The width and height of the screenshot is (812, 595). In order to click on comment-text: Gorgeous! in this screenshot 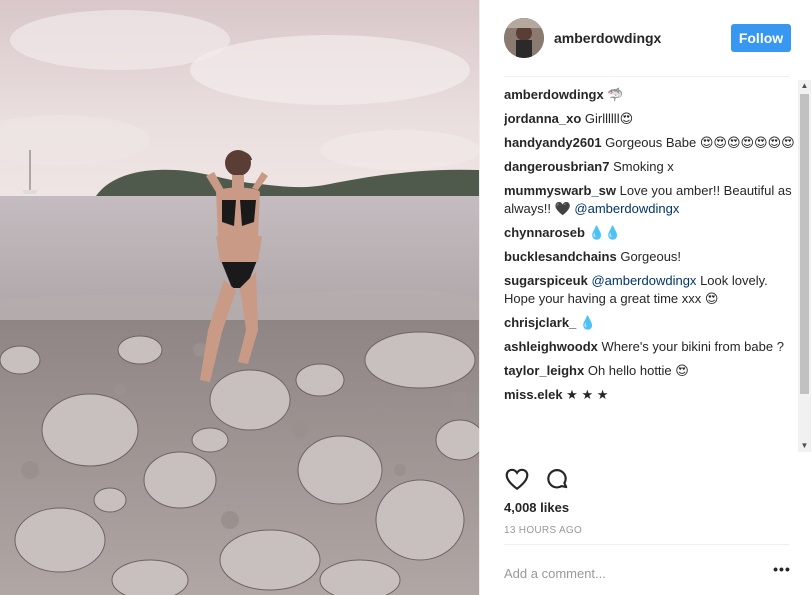, I will do `click(651, 256)`.